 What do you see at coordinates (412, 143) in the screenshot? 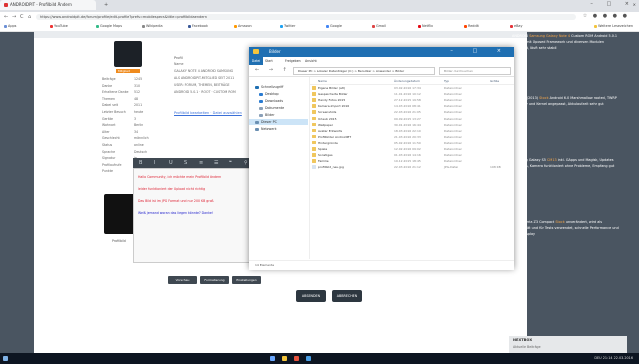
I see `file-row: Hintergründe 05.02.2016 11:50 Dateiordner` at bounding box center [412, 143].